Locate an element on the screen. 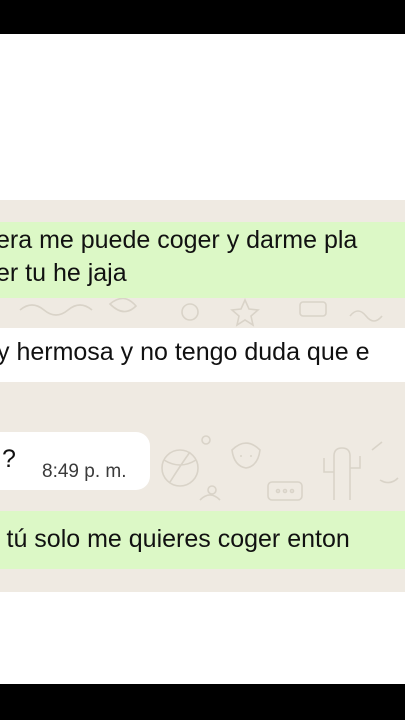 This screenshot has height=720, width=405. doodle-ball-line is located at coordinates (180, 467).